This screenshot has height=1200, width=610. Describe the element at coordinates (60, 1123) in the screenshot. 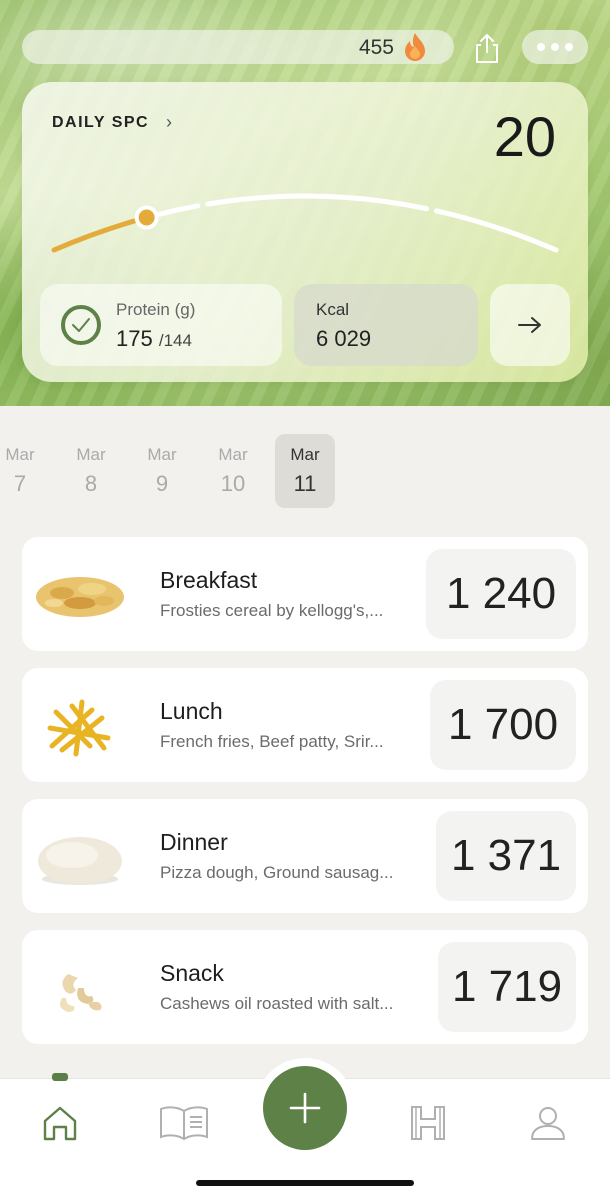

I see `home-icon` at that location.